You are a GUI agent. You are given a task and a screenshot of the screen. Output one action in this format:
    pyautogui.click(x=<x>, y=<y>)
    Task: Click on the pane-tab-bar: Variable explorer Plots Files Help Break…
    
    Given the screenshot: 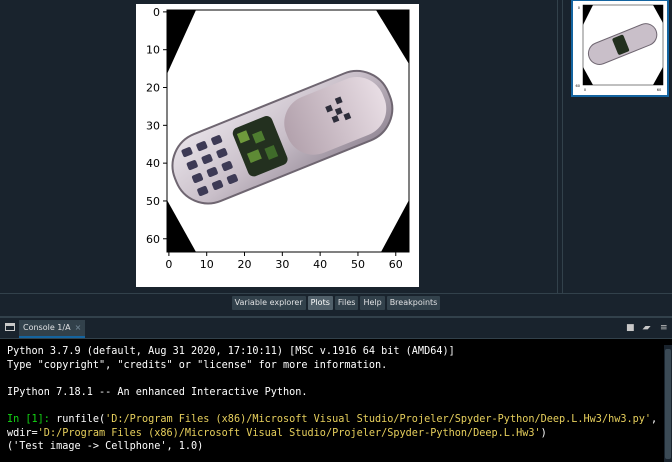 What is the action you would take?
    pyautogui.click(x=336, y=302)
    